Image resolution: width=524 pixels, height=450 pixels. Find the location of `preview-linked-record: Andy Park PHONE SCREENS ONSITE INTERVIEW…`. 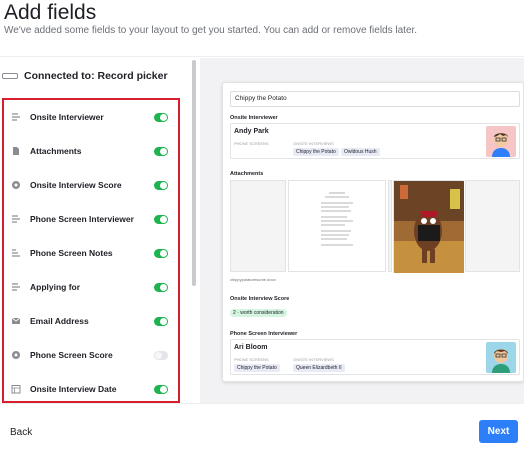

preview-linked-record: Andy Park PHONE SCREENS ONSITE INTERVIEW… is located at coordinates (375, 141).